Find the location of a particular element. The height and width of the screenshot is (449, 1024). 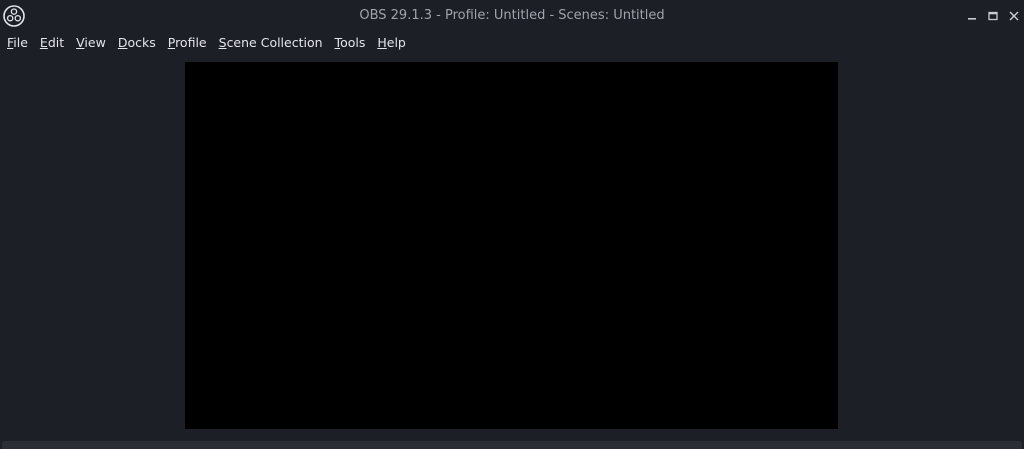

menu-help: Help is located at coordinates (391, 42).